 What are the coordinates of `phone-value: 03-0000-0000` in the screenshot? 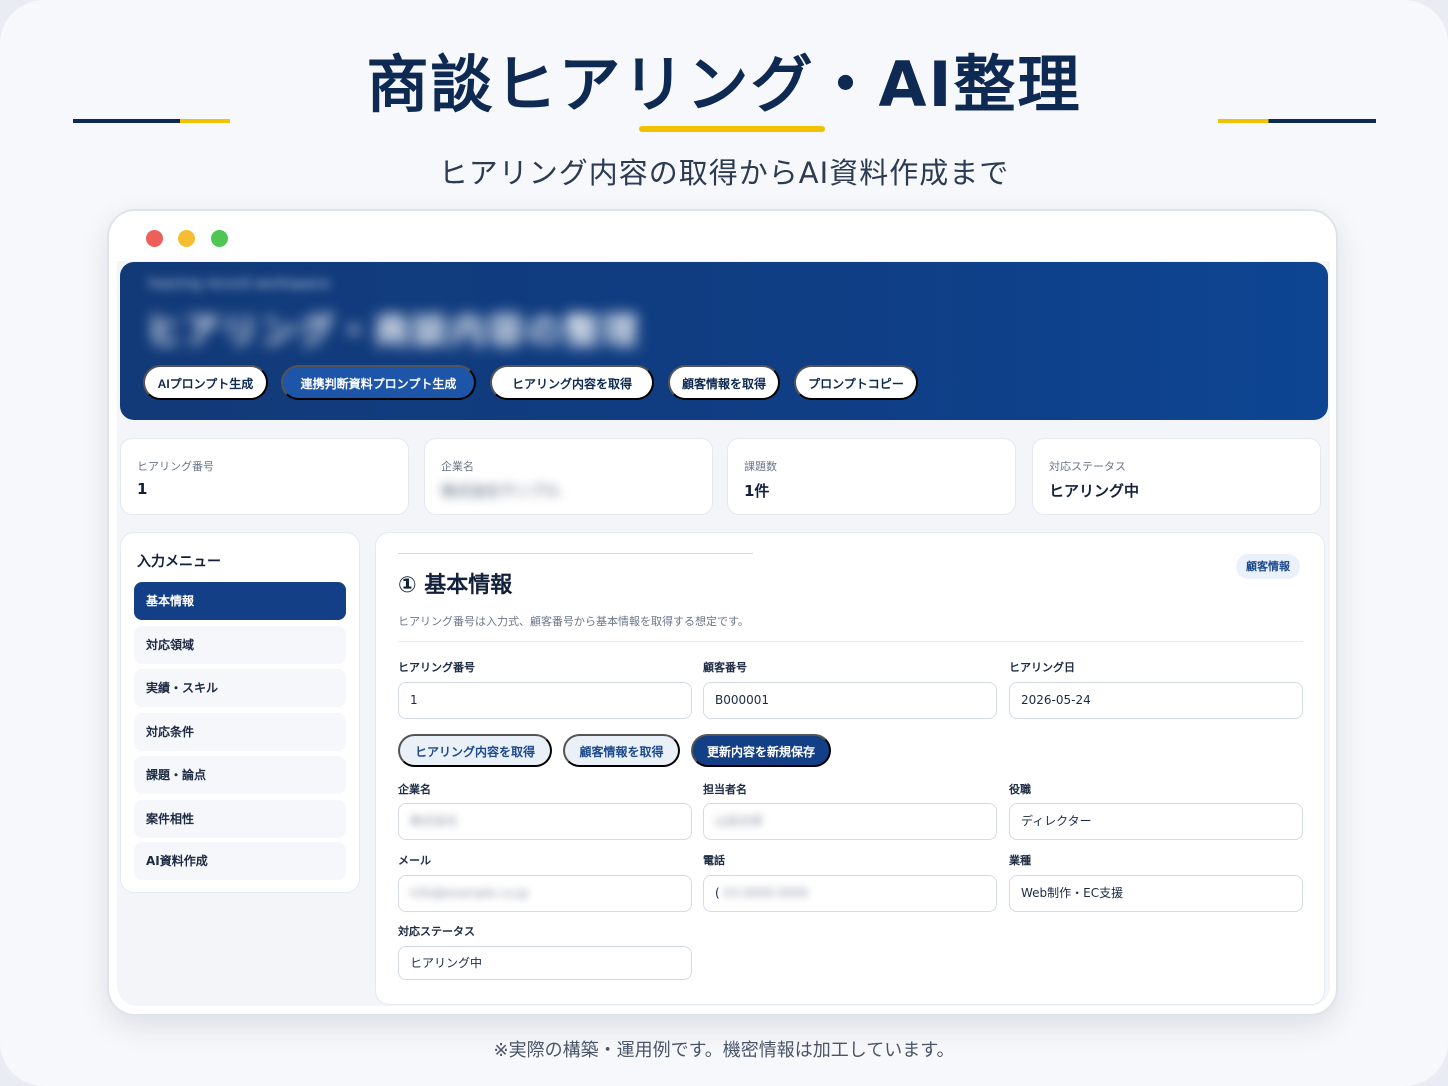 It's located at (766, 893).